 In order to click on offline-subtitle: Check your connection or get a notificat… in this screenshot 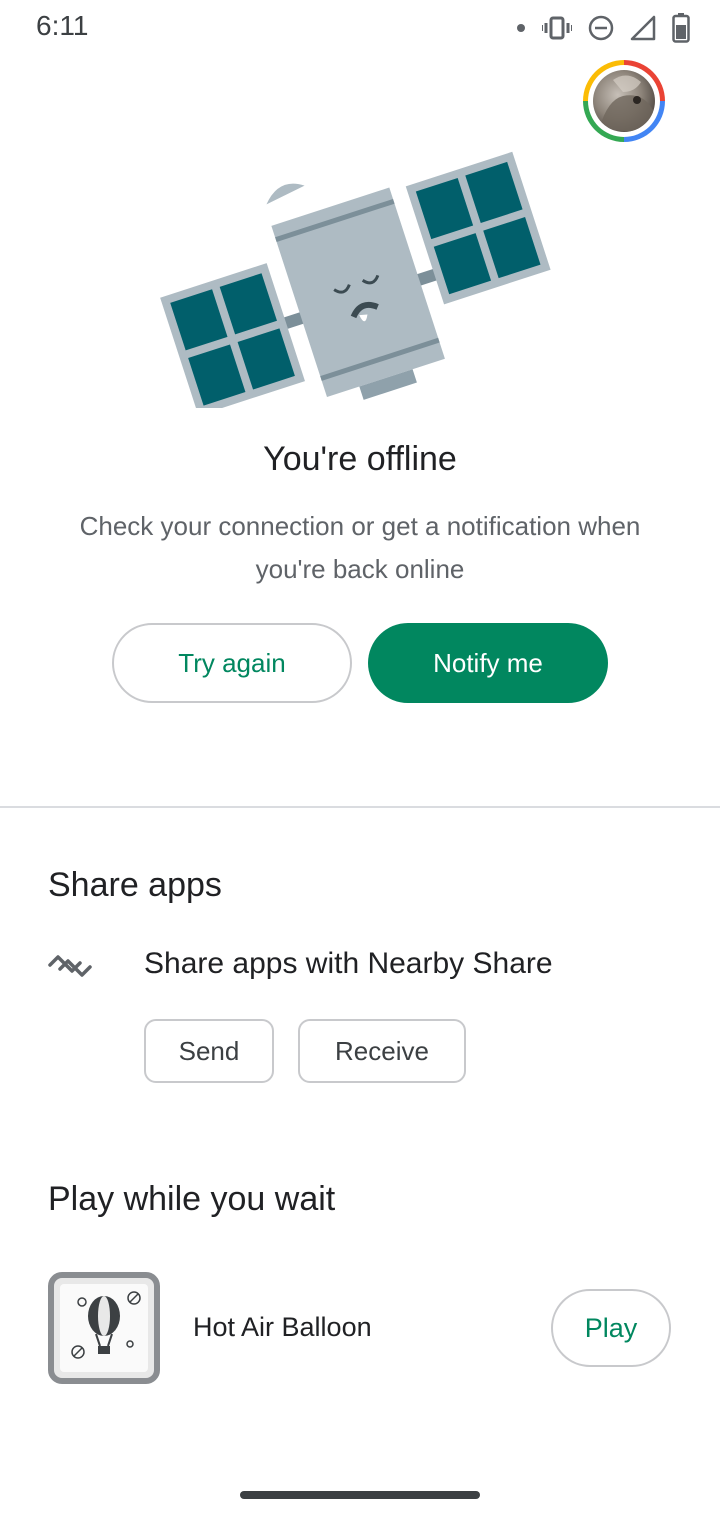, I will do `click(360, 547)`.